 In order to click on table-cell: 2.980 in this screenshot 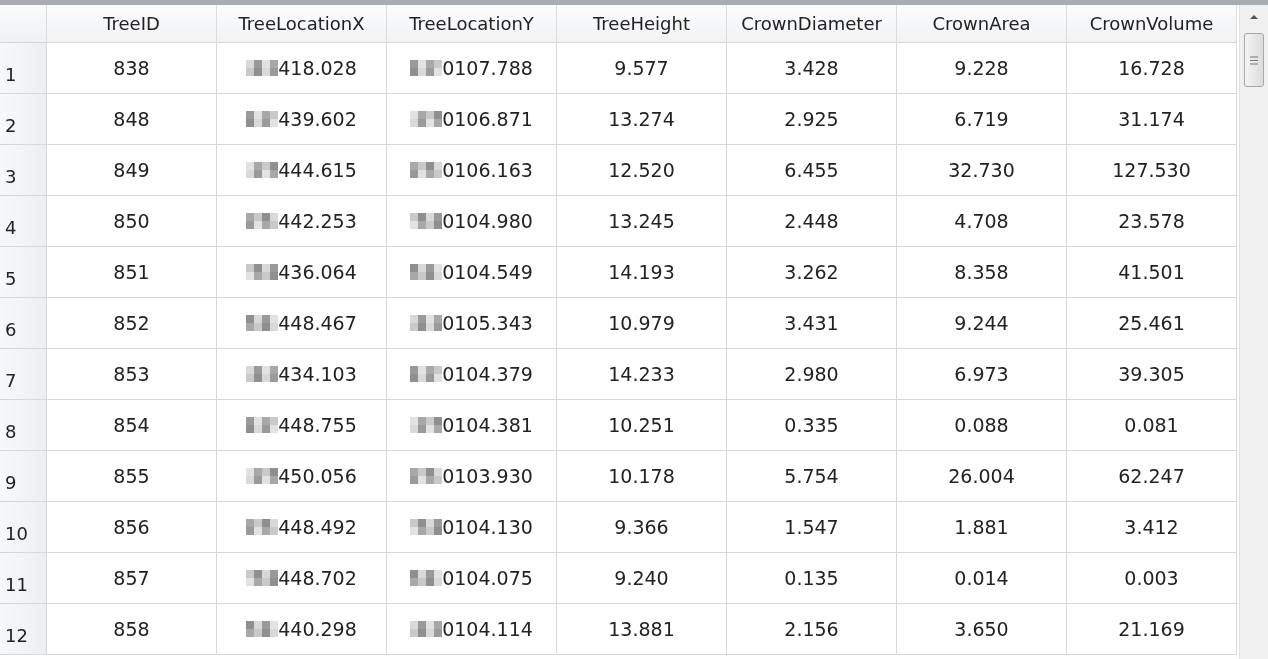, I will do `click(811, 374)`.